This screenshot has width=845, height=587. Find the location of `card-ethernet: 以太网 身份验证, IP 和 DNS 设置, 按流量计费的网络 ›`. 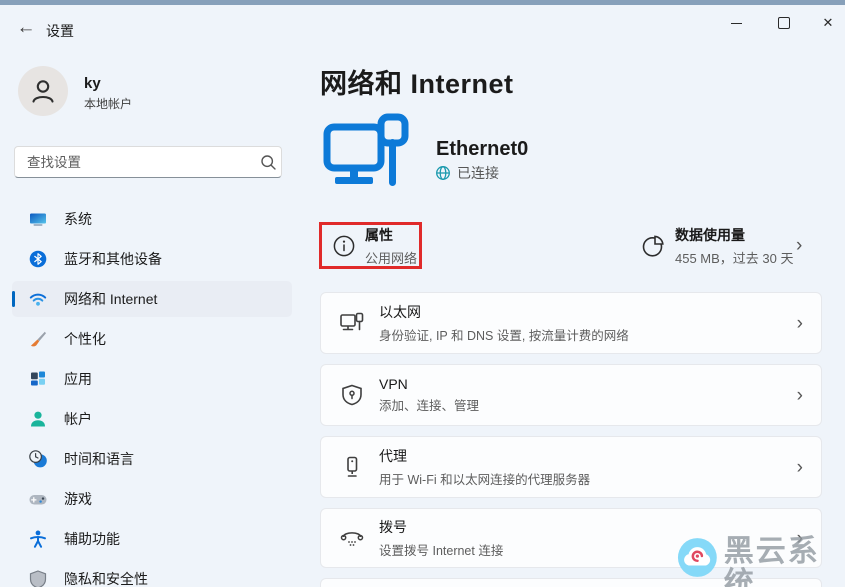

card-ethernet: 以太网 身份验证, IP 和 DNS 设置, 按流量计费的网络 › is located at coordinates (571, 323).